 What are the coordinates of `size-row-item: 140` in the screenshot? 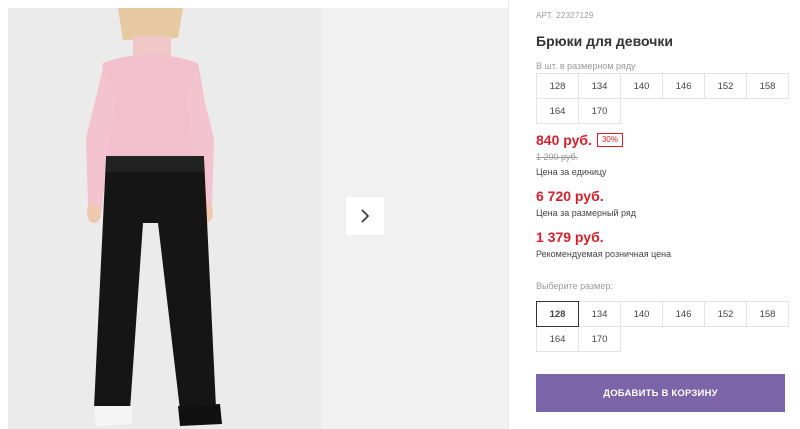 It's located at (641, 86).